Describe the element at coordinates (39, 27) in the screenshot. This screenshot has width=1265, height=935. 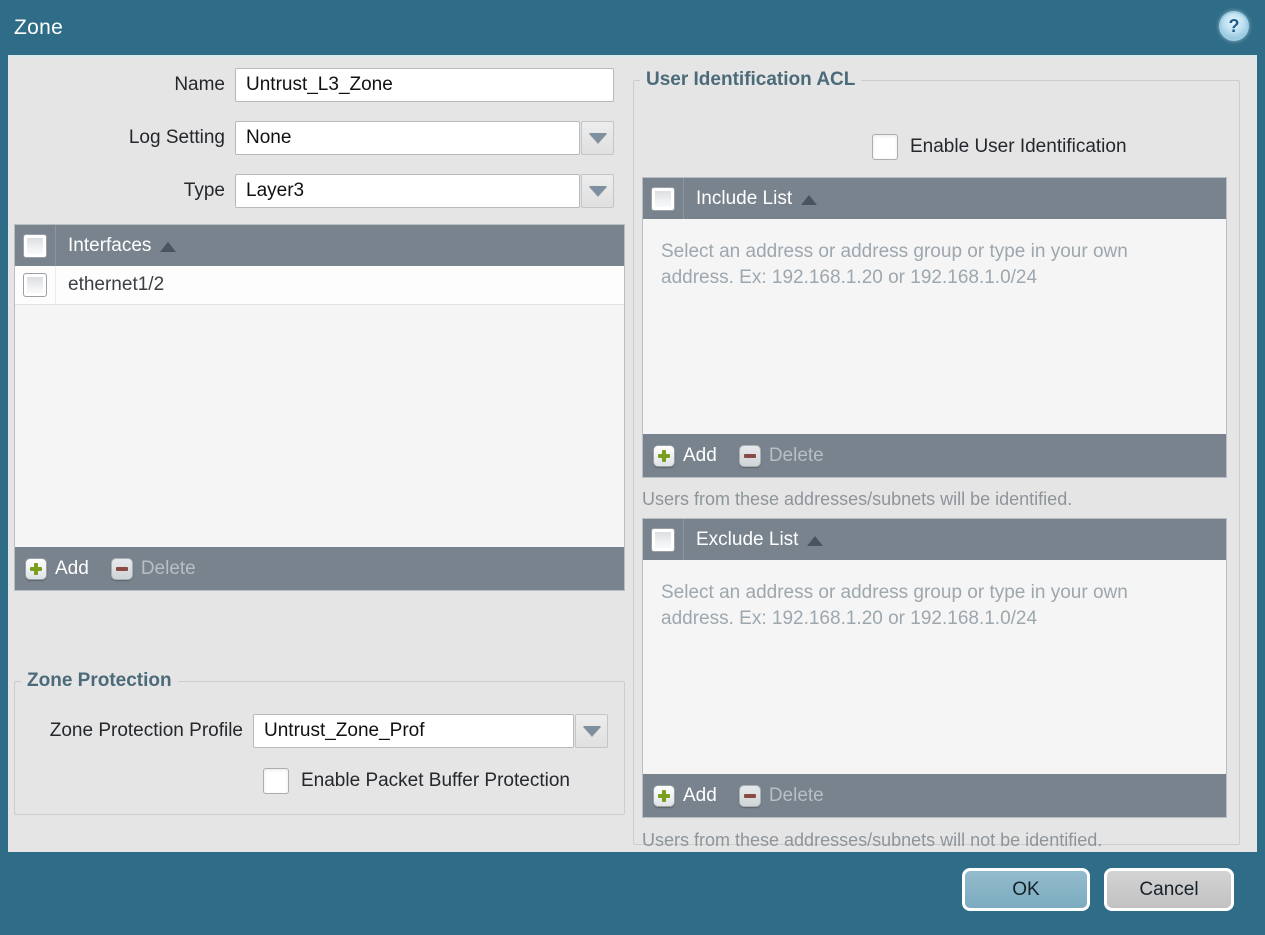
I see `dialog-title: Zone` at that location.